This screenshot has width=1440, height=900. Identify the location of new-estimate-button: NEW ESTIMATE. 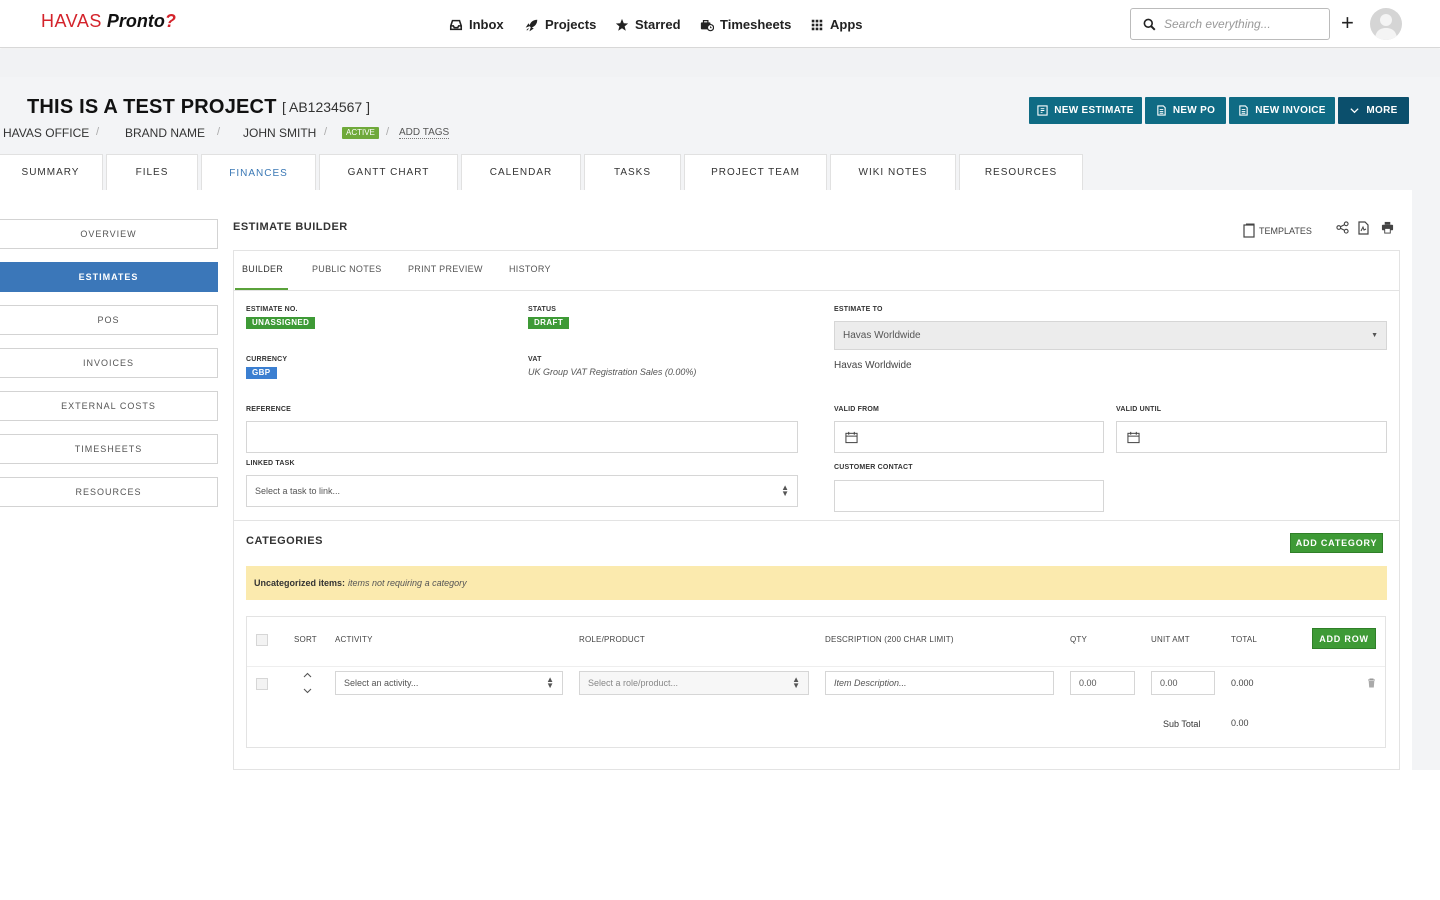
(1085, 110).